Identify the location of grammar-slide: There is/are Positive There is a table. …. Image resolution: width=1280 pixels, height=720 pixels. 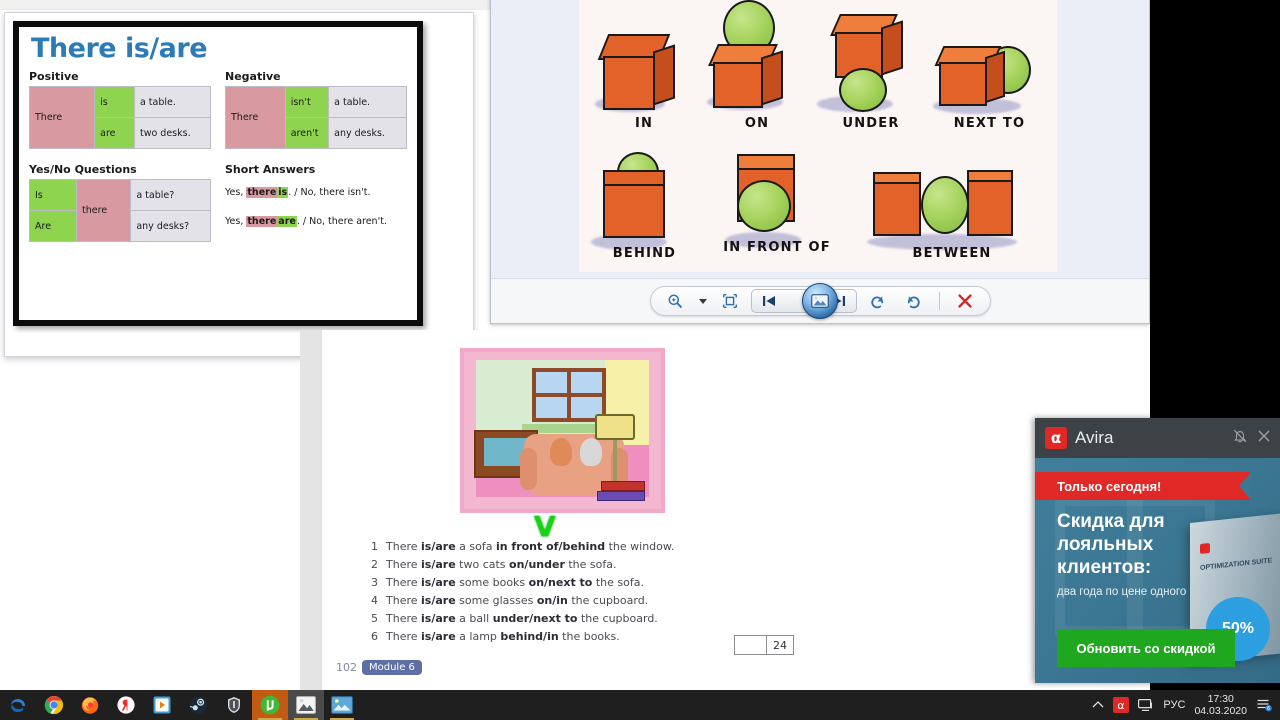
(218, 173).